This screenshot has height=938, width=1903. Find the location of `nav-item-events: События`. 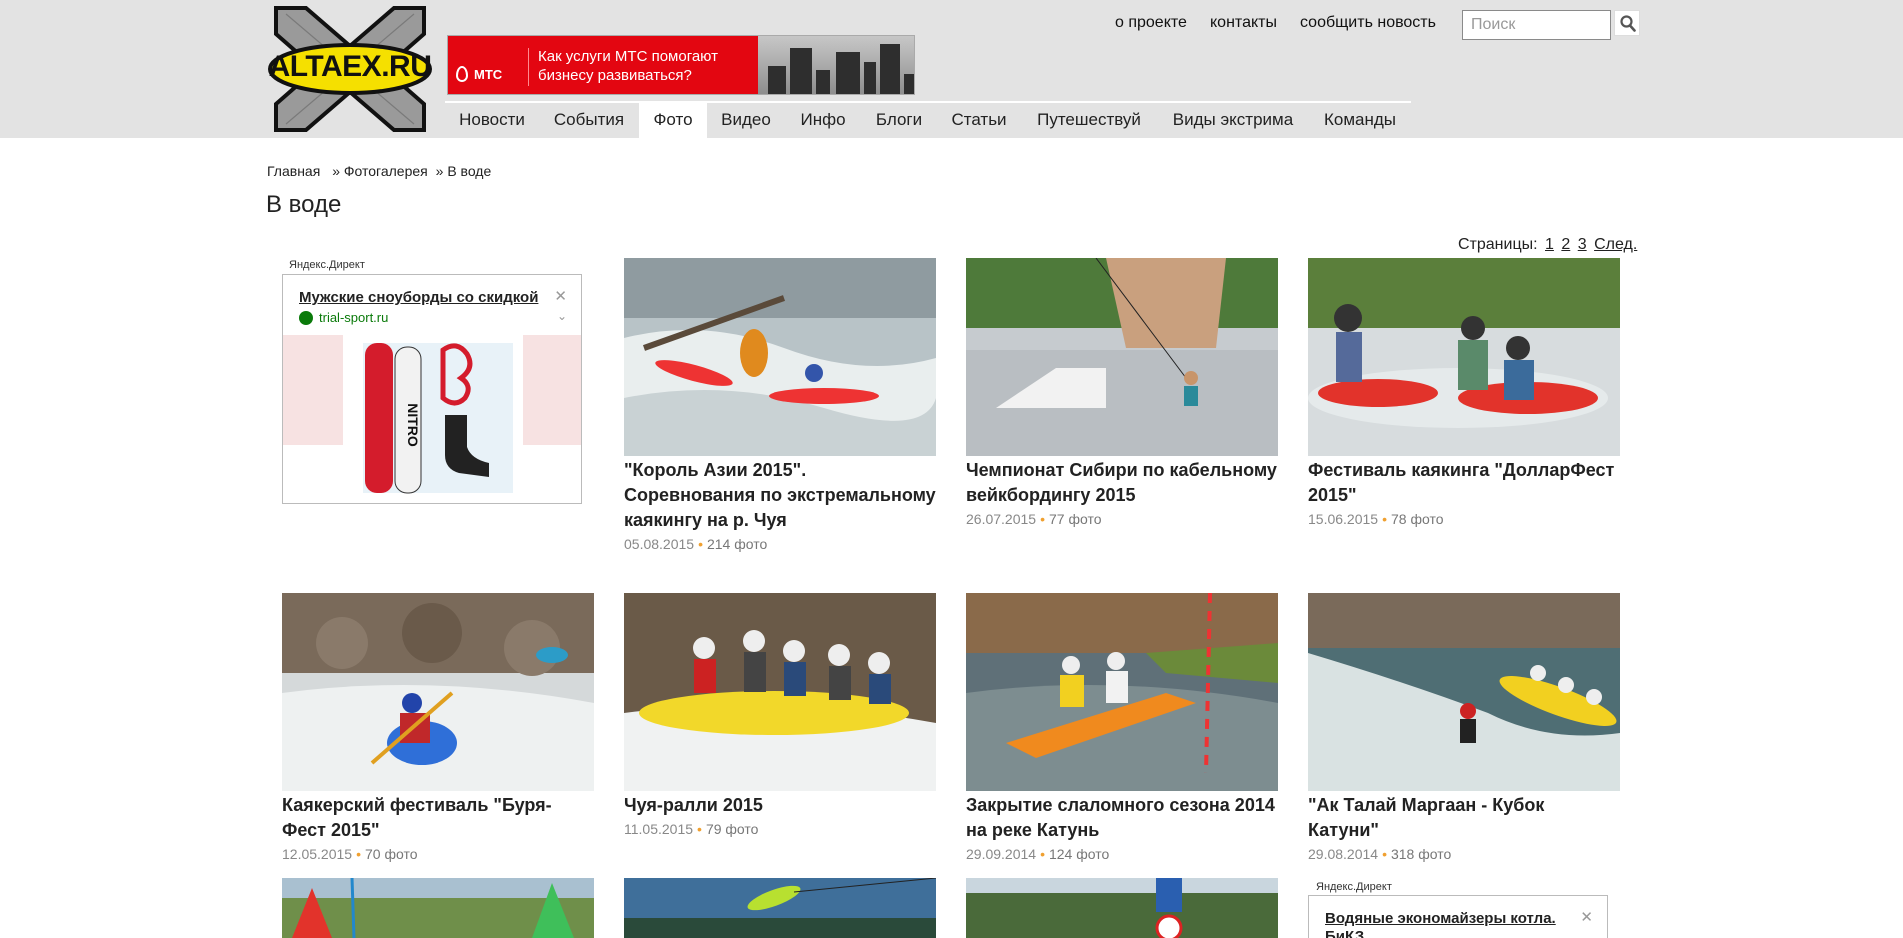

nav-item-events: События is located at coordinates (589, 120).